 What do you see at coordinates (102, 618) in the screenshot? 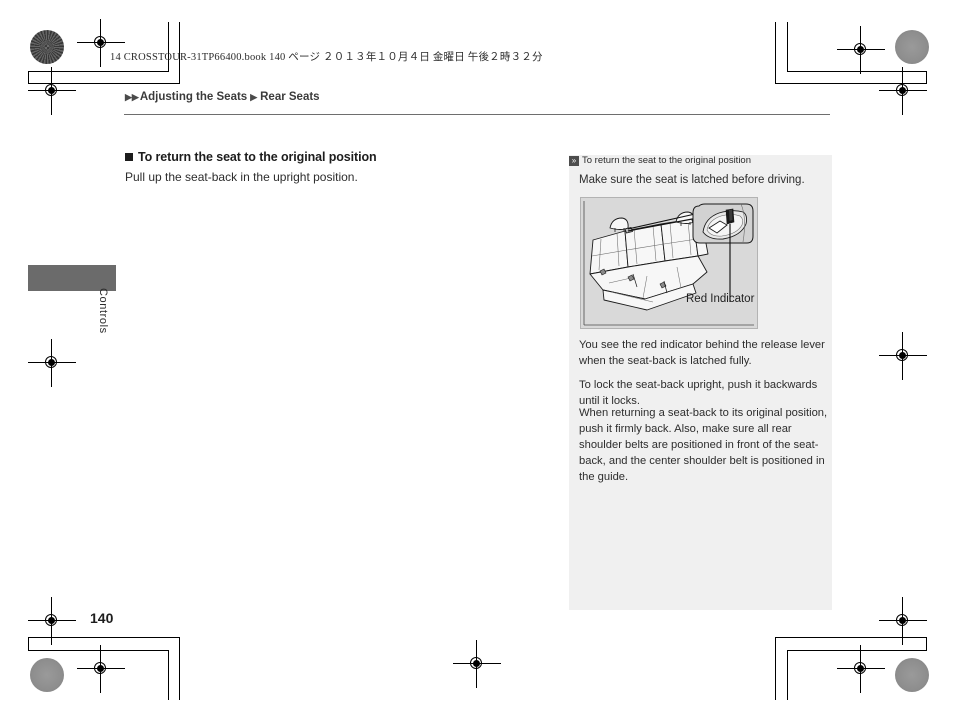
I see `page-number: 140` at bounding box center [102, 618].